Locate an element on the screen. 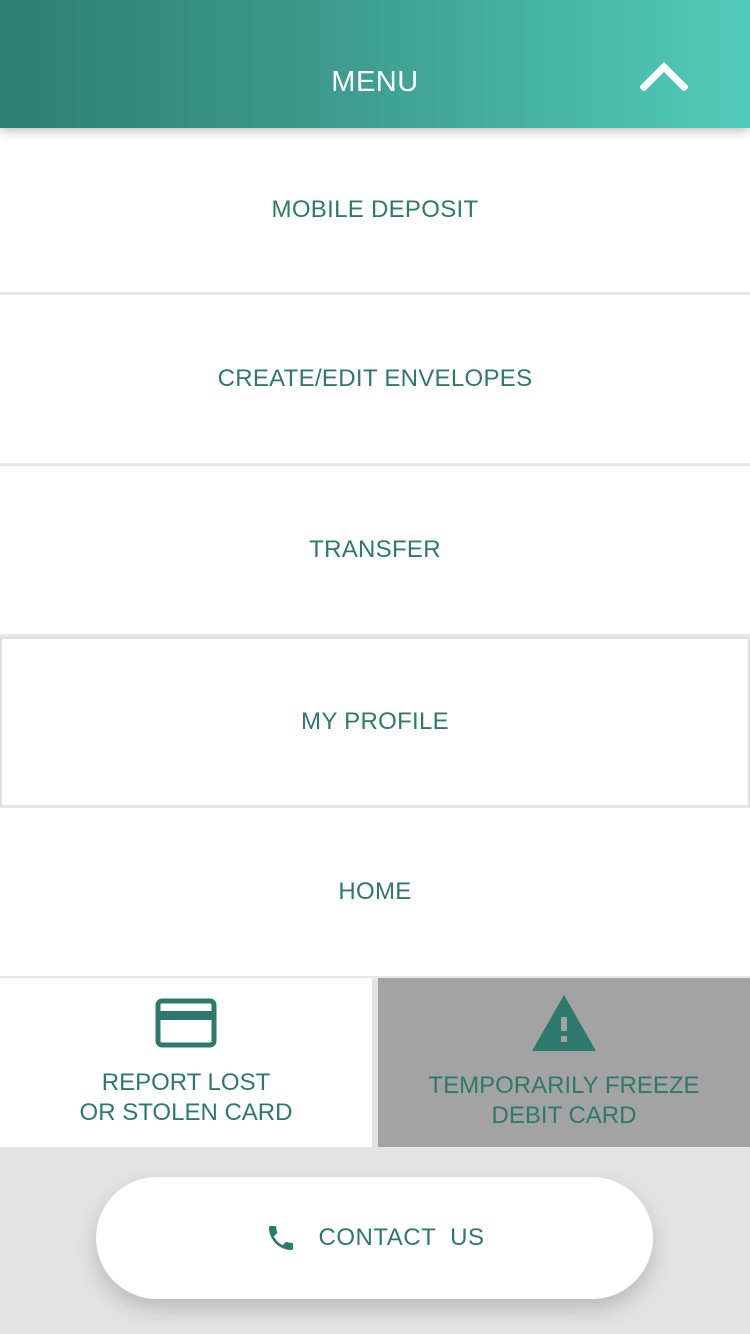  menu-item-label: MOBILE DEPOSIT is located at coordinates (375, 209).